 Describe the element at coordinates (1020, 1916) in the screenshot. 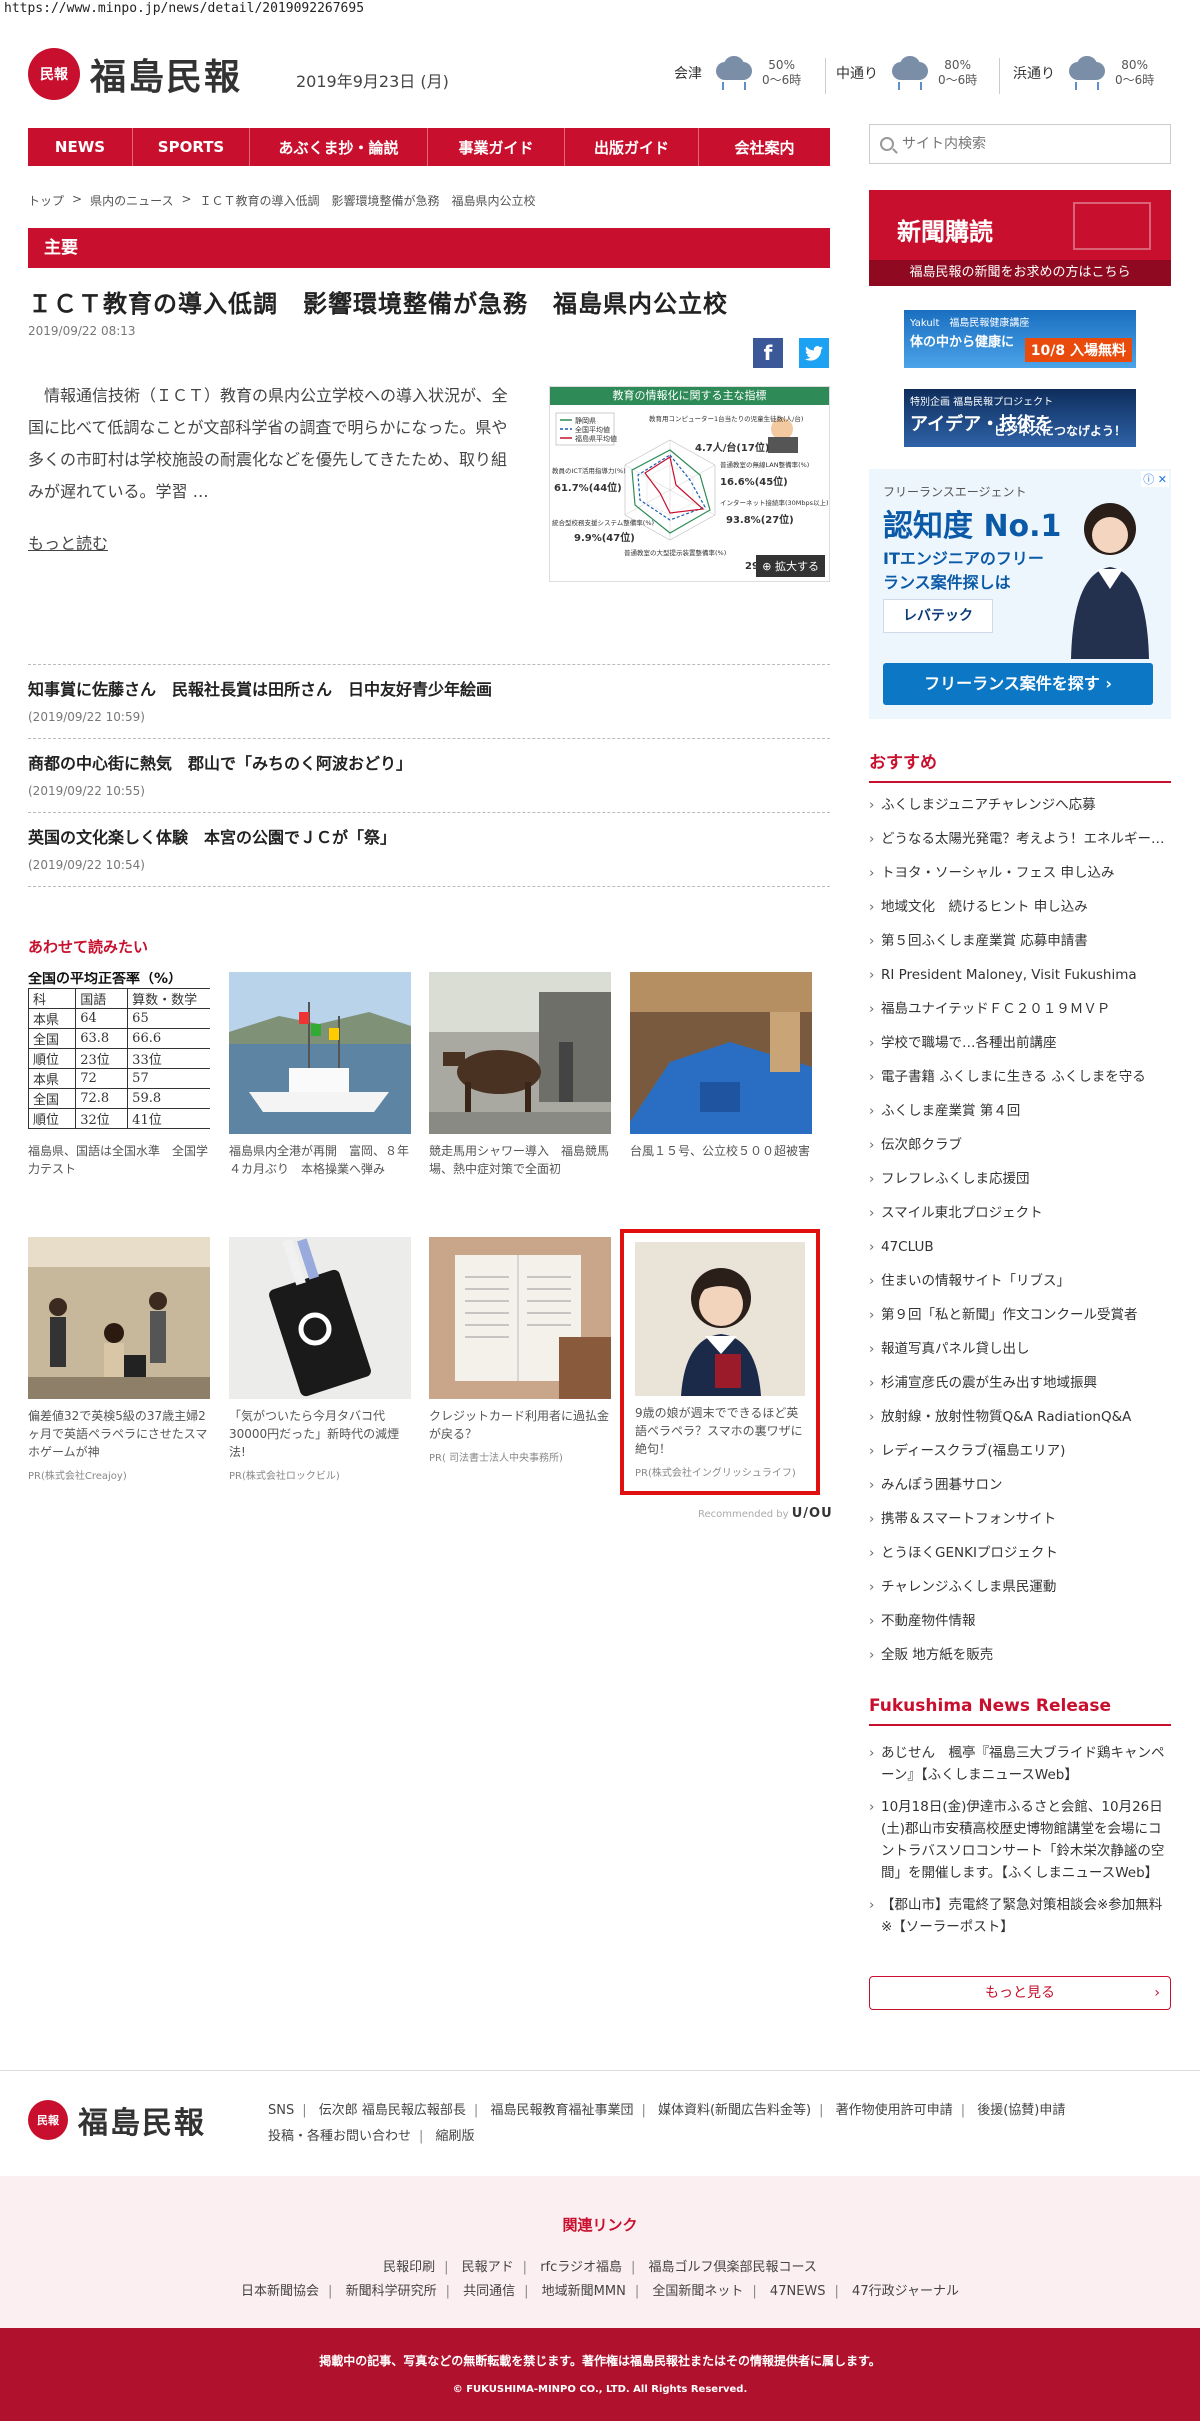

I see `release-item: 【郡山市】売電終了緊急対策相談会※参加無料※【ソーラーポスト】` at that location.